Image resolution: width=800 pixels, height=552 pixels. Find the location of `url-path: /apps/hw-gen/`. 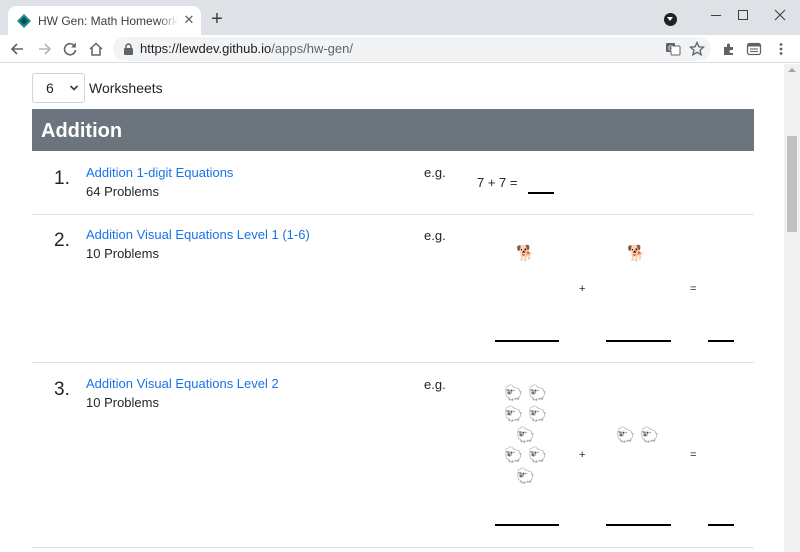

url-path: /apps/hw-gen/ is located at coordinates (312, 48).